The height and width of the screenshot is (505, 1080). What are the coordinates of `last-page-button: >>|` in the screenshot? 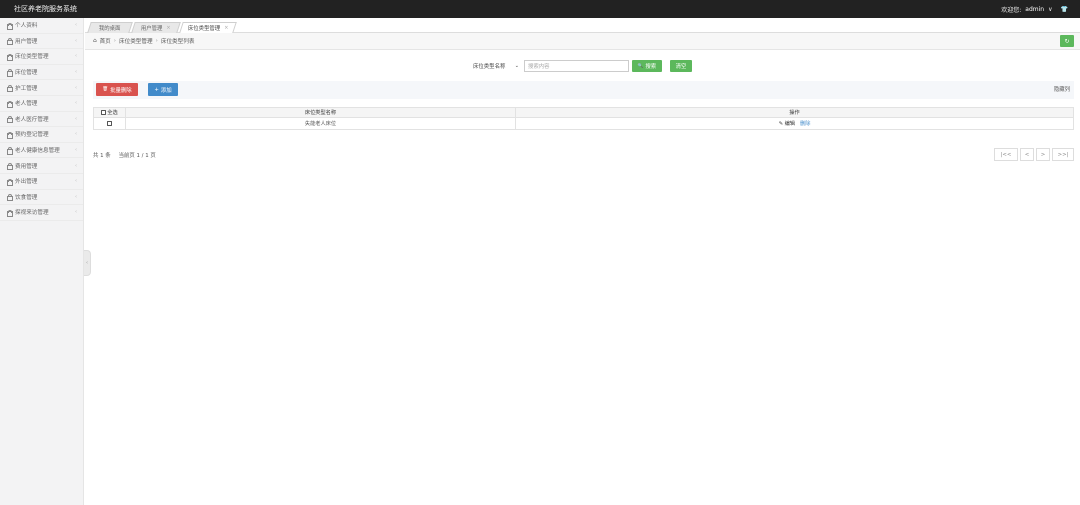 It's located at (1063, 154).